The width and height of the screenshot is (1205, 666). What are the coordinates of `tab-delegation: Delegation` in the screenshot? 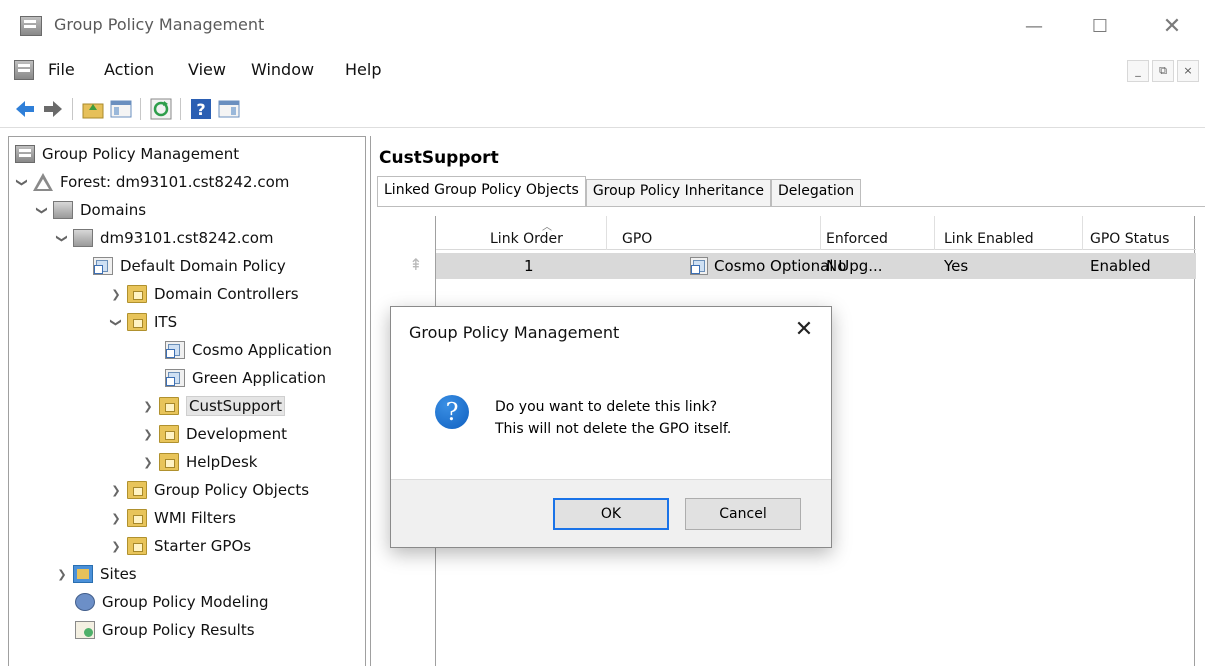 It's located at (816, 192).